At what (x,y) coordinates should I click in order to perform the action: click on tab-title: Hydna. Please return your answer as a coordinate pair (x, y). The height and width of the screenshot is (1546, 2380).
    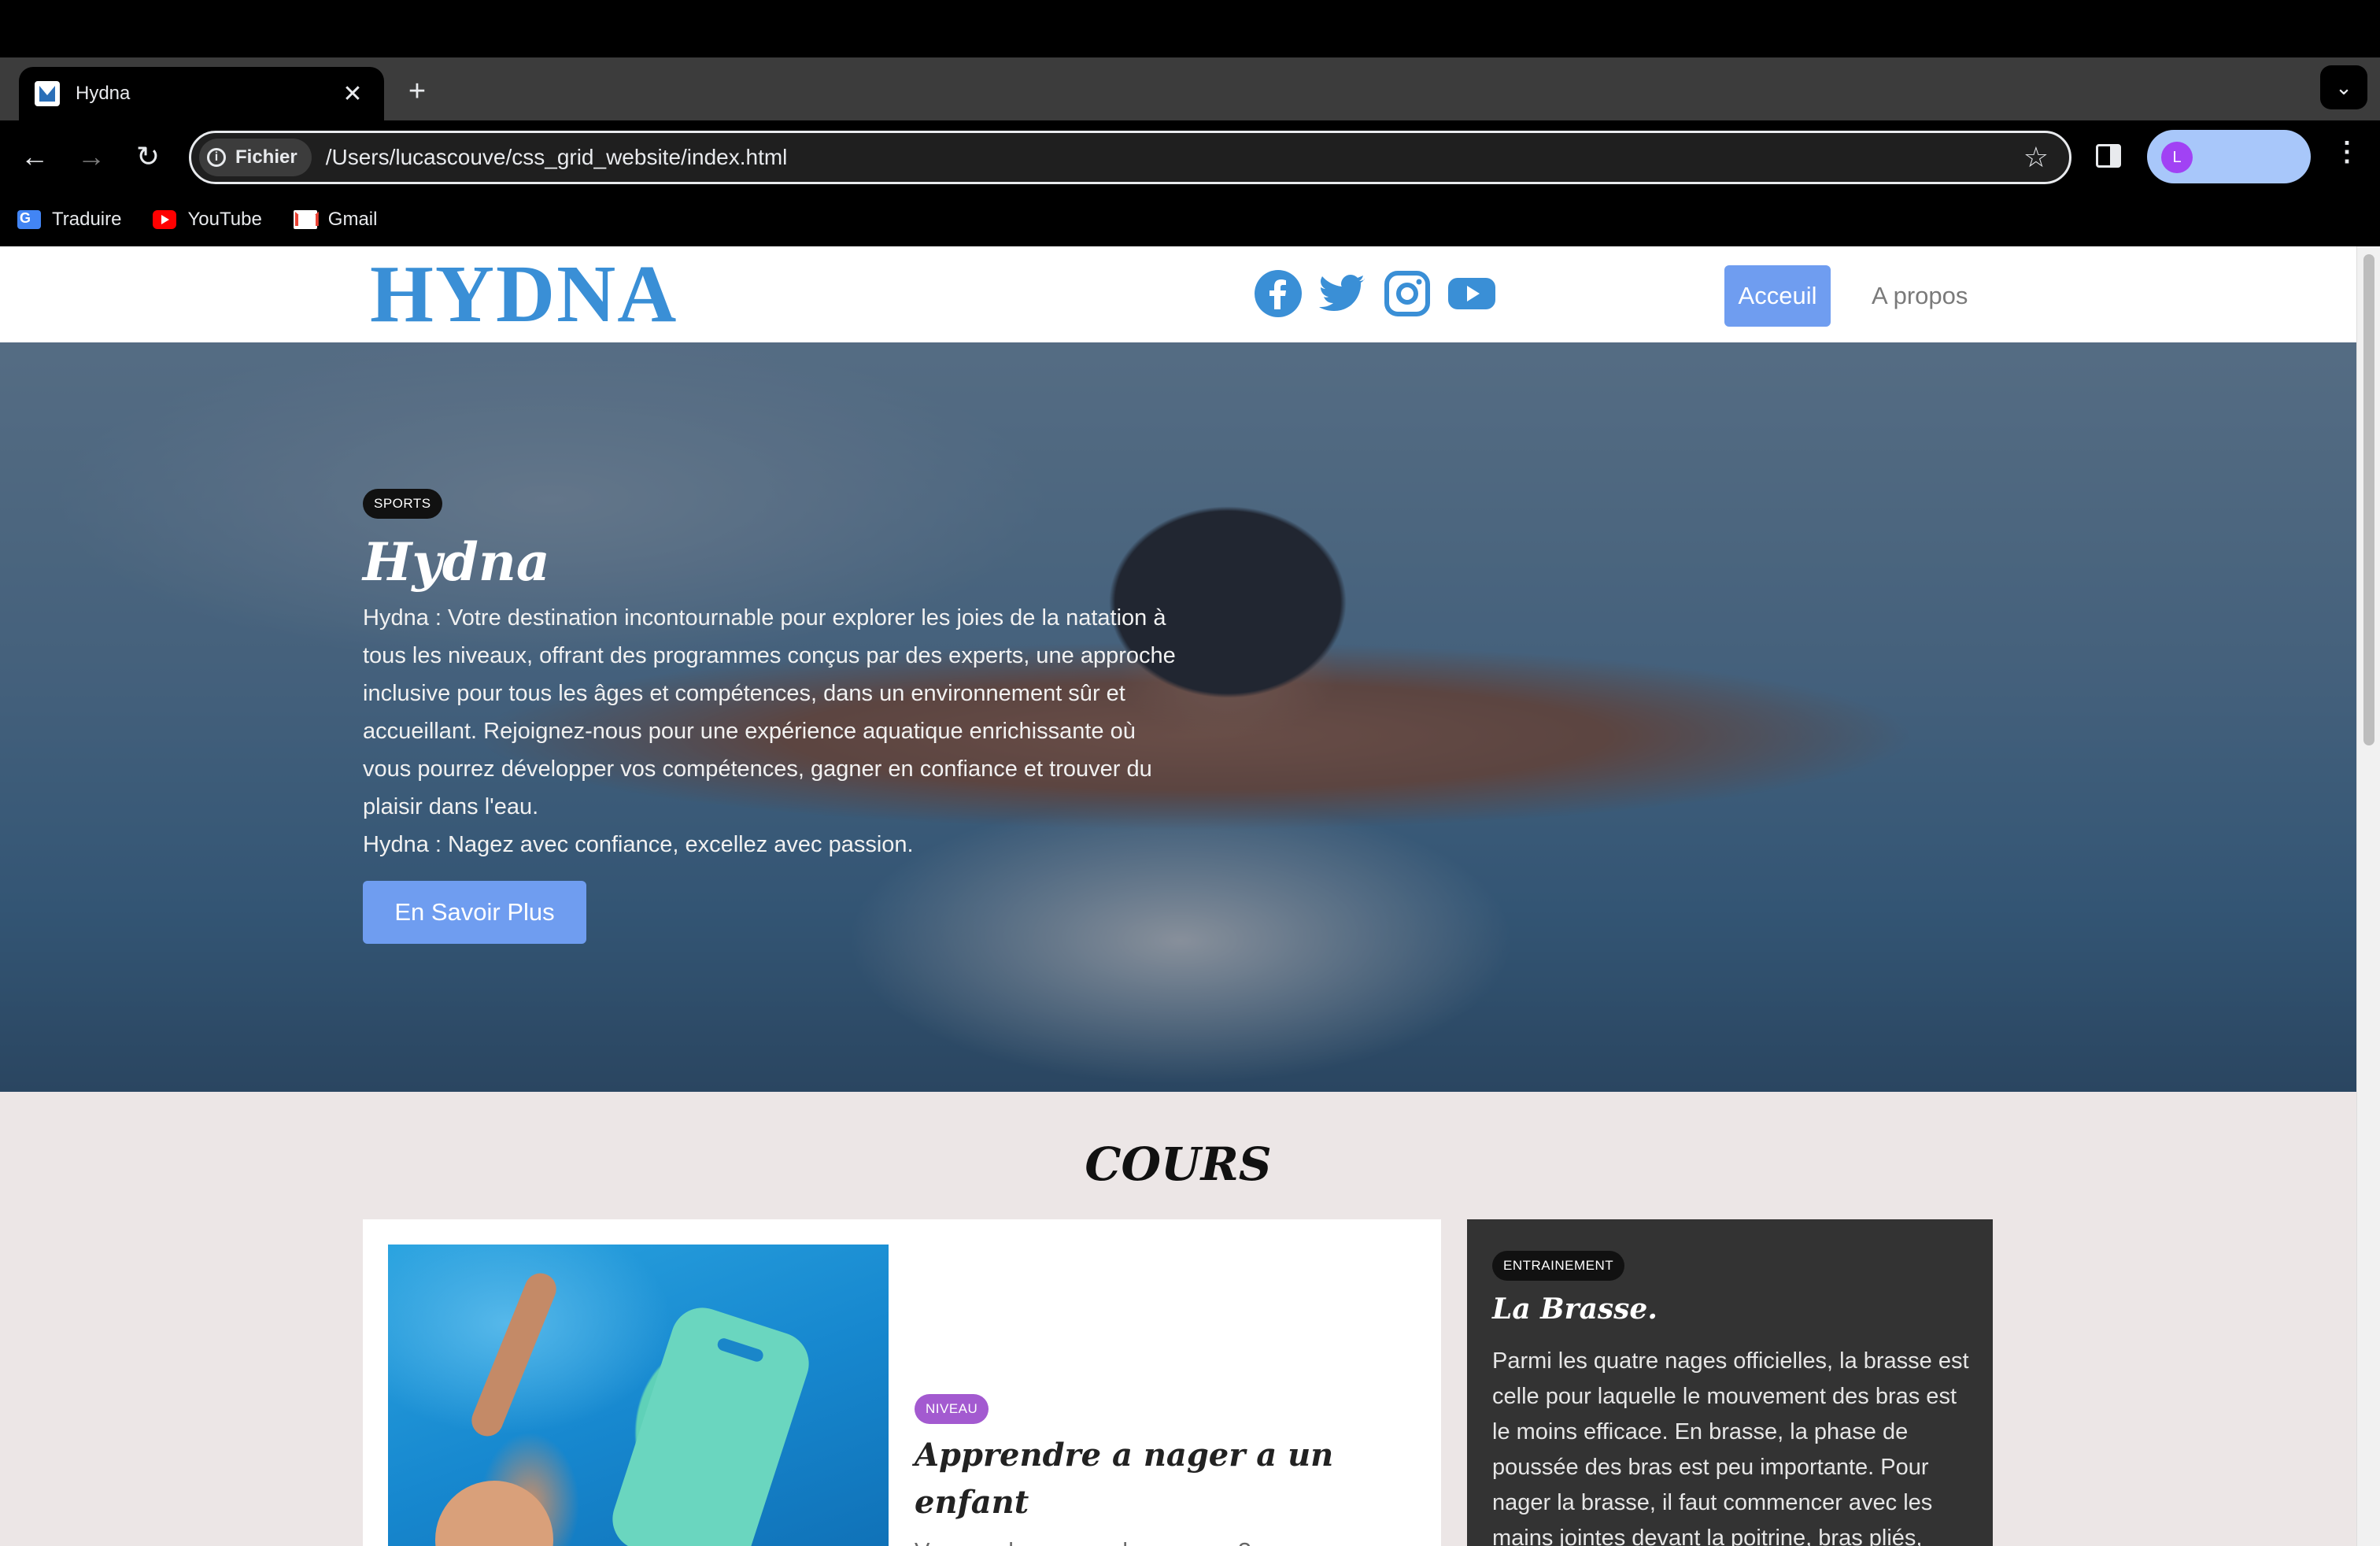
    Looking at the image, I should click on (103, 94).